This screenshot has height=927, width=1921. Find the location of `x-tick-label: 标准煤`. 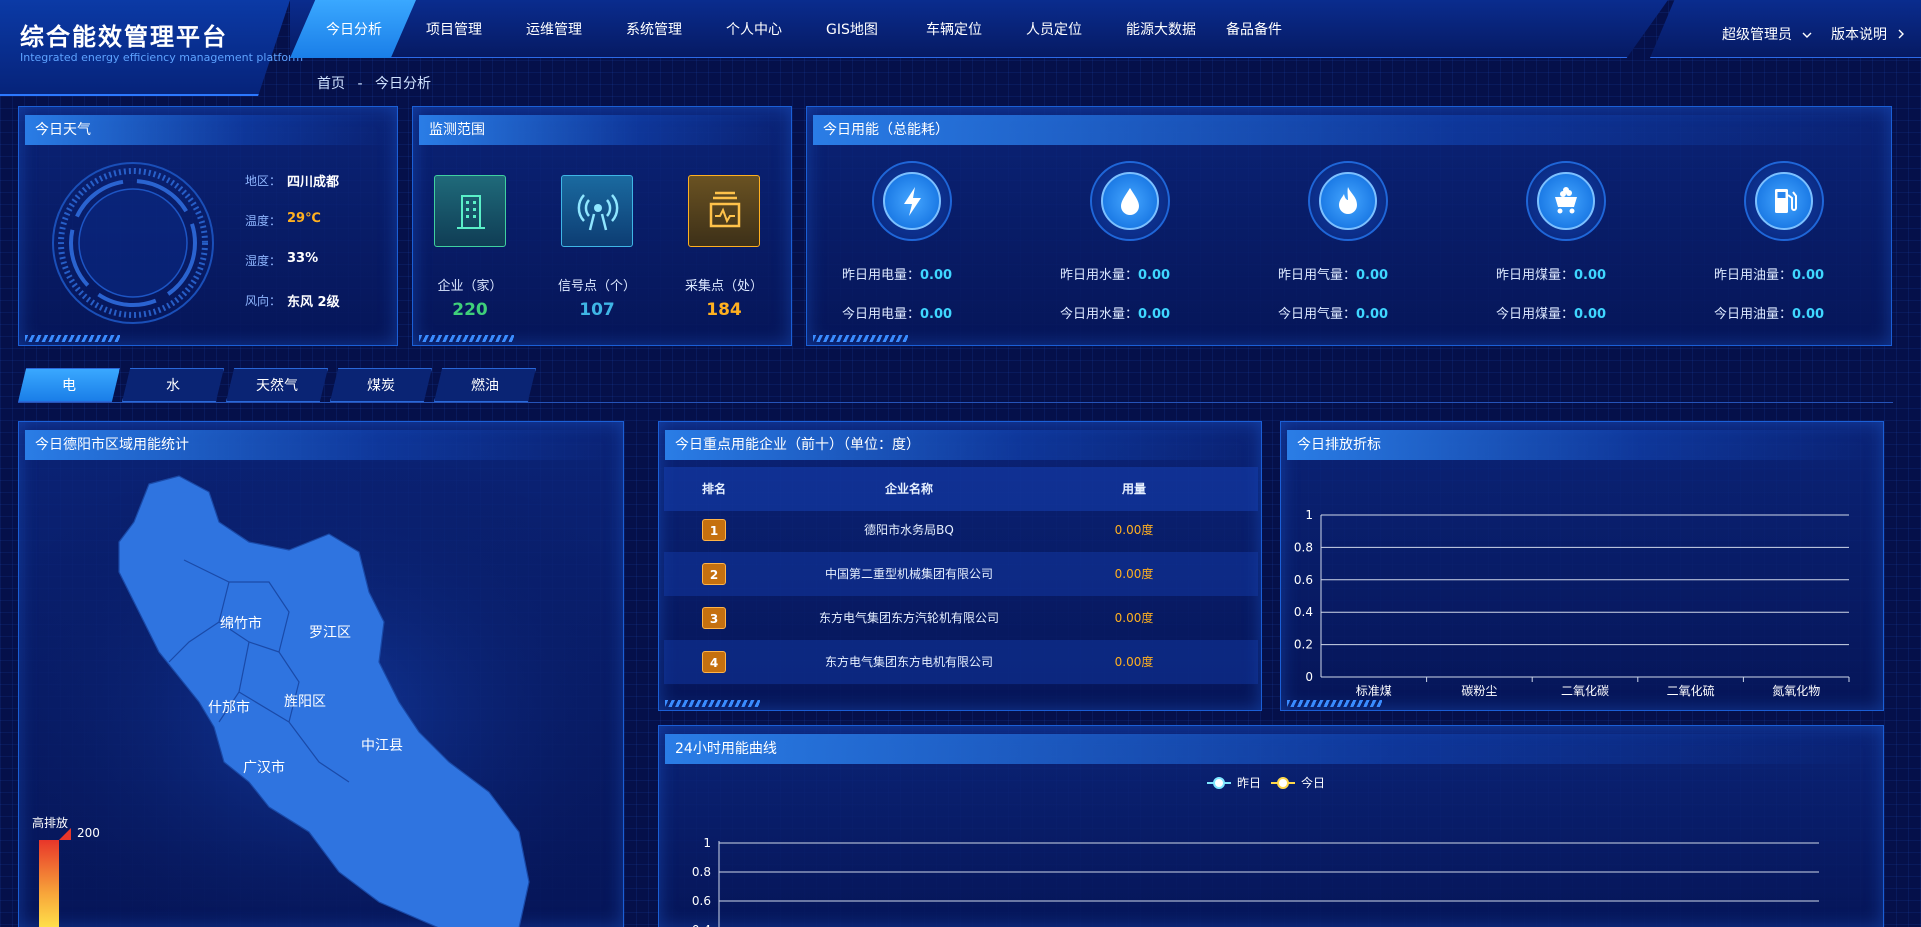

x-tick-label: 标准煤 is located at coordinates (1374, 691).